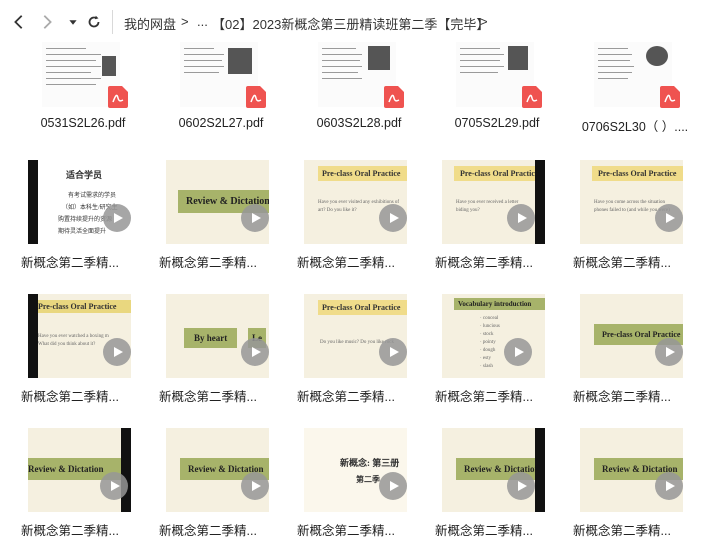  What do you see at coordinates (221, 123) in the screenshot?
I see `file-name: 0602S2L27.pdf` at bounding box center [221, 123].